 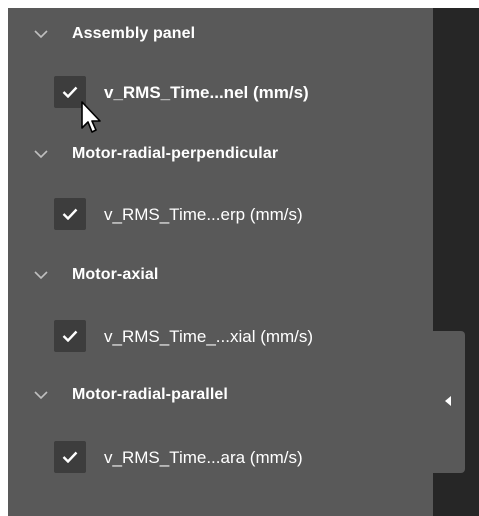 What do you see at coordinates (175, 153) in the screenshot?
I see `group-label: Motor-radial-perpendicular` at bounding box center [175, 153].